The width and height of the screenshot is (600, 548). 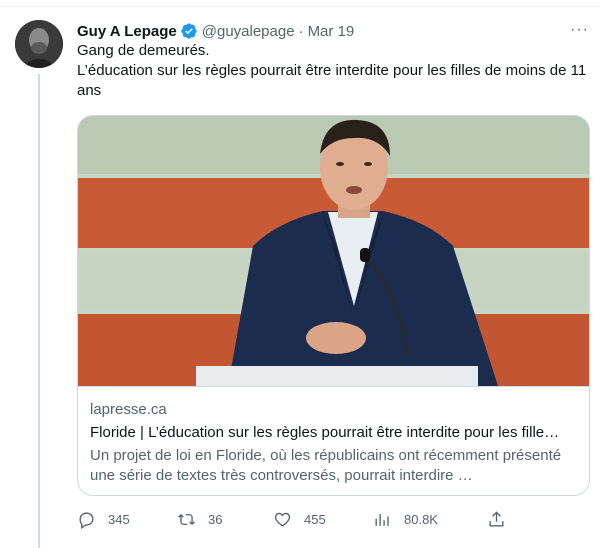 I want to click on tweet-text-line: Gang de demeurés., so click(x=143, y=50).